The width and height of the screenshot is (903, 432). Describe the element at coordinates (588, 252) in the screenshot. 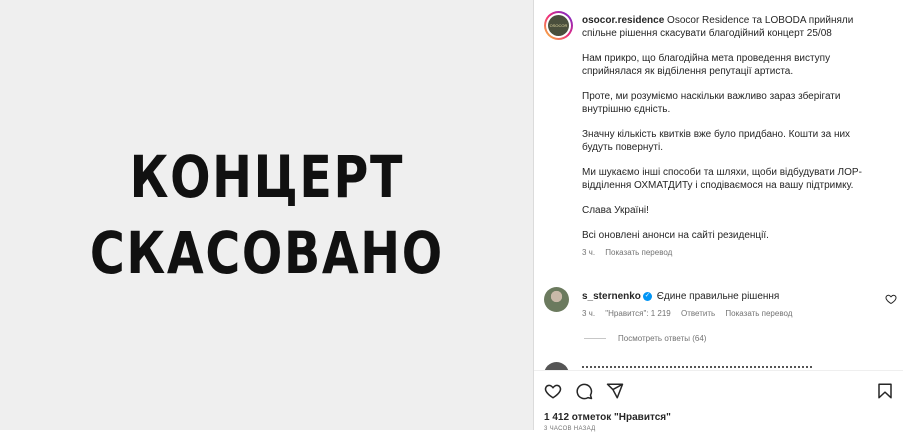

I see `caption-time: 3 ч.` at that location.